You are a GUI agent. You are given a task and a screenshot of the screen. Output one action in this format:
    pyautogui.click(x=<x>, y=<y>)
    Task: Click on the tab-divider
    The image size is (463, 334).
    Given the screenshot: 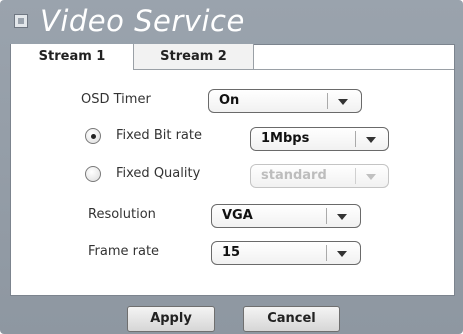 What is the action you would take?
    pyautogui.click(x=354, y=69)
    